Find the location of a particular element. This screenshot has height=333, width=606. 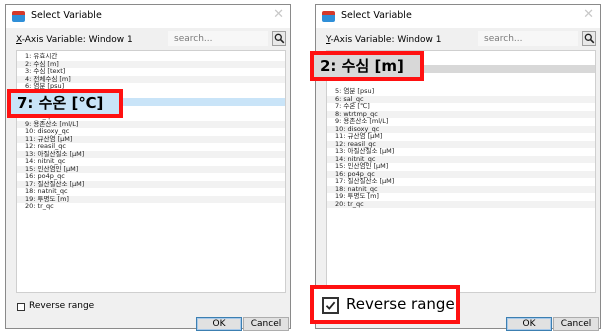

highlight-callout-selected-y: 2: 수심 [m] is located at coordinates (367, 66).